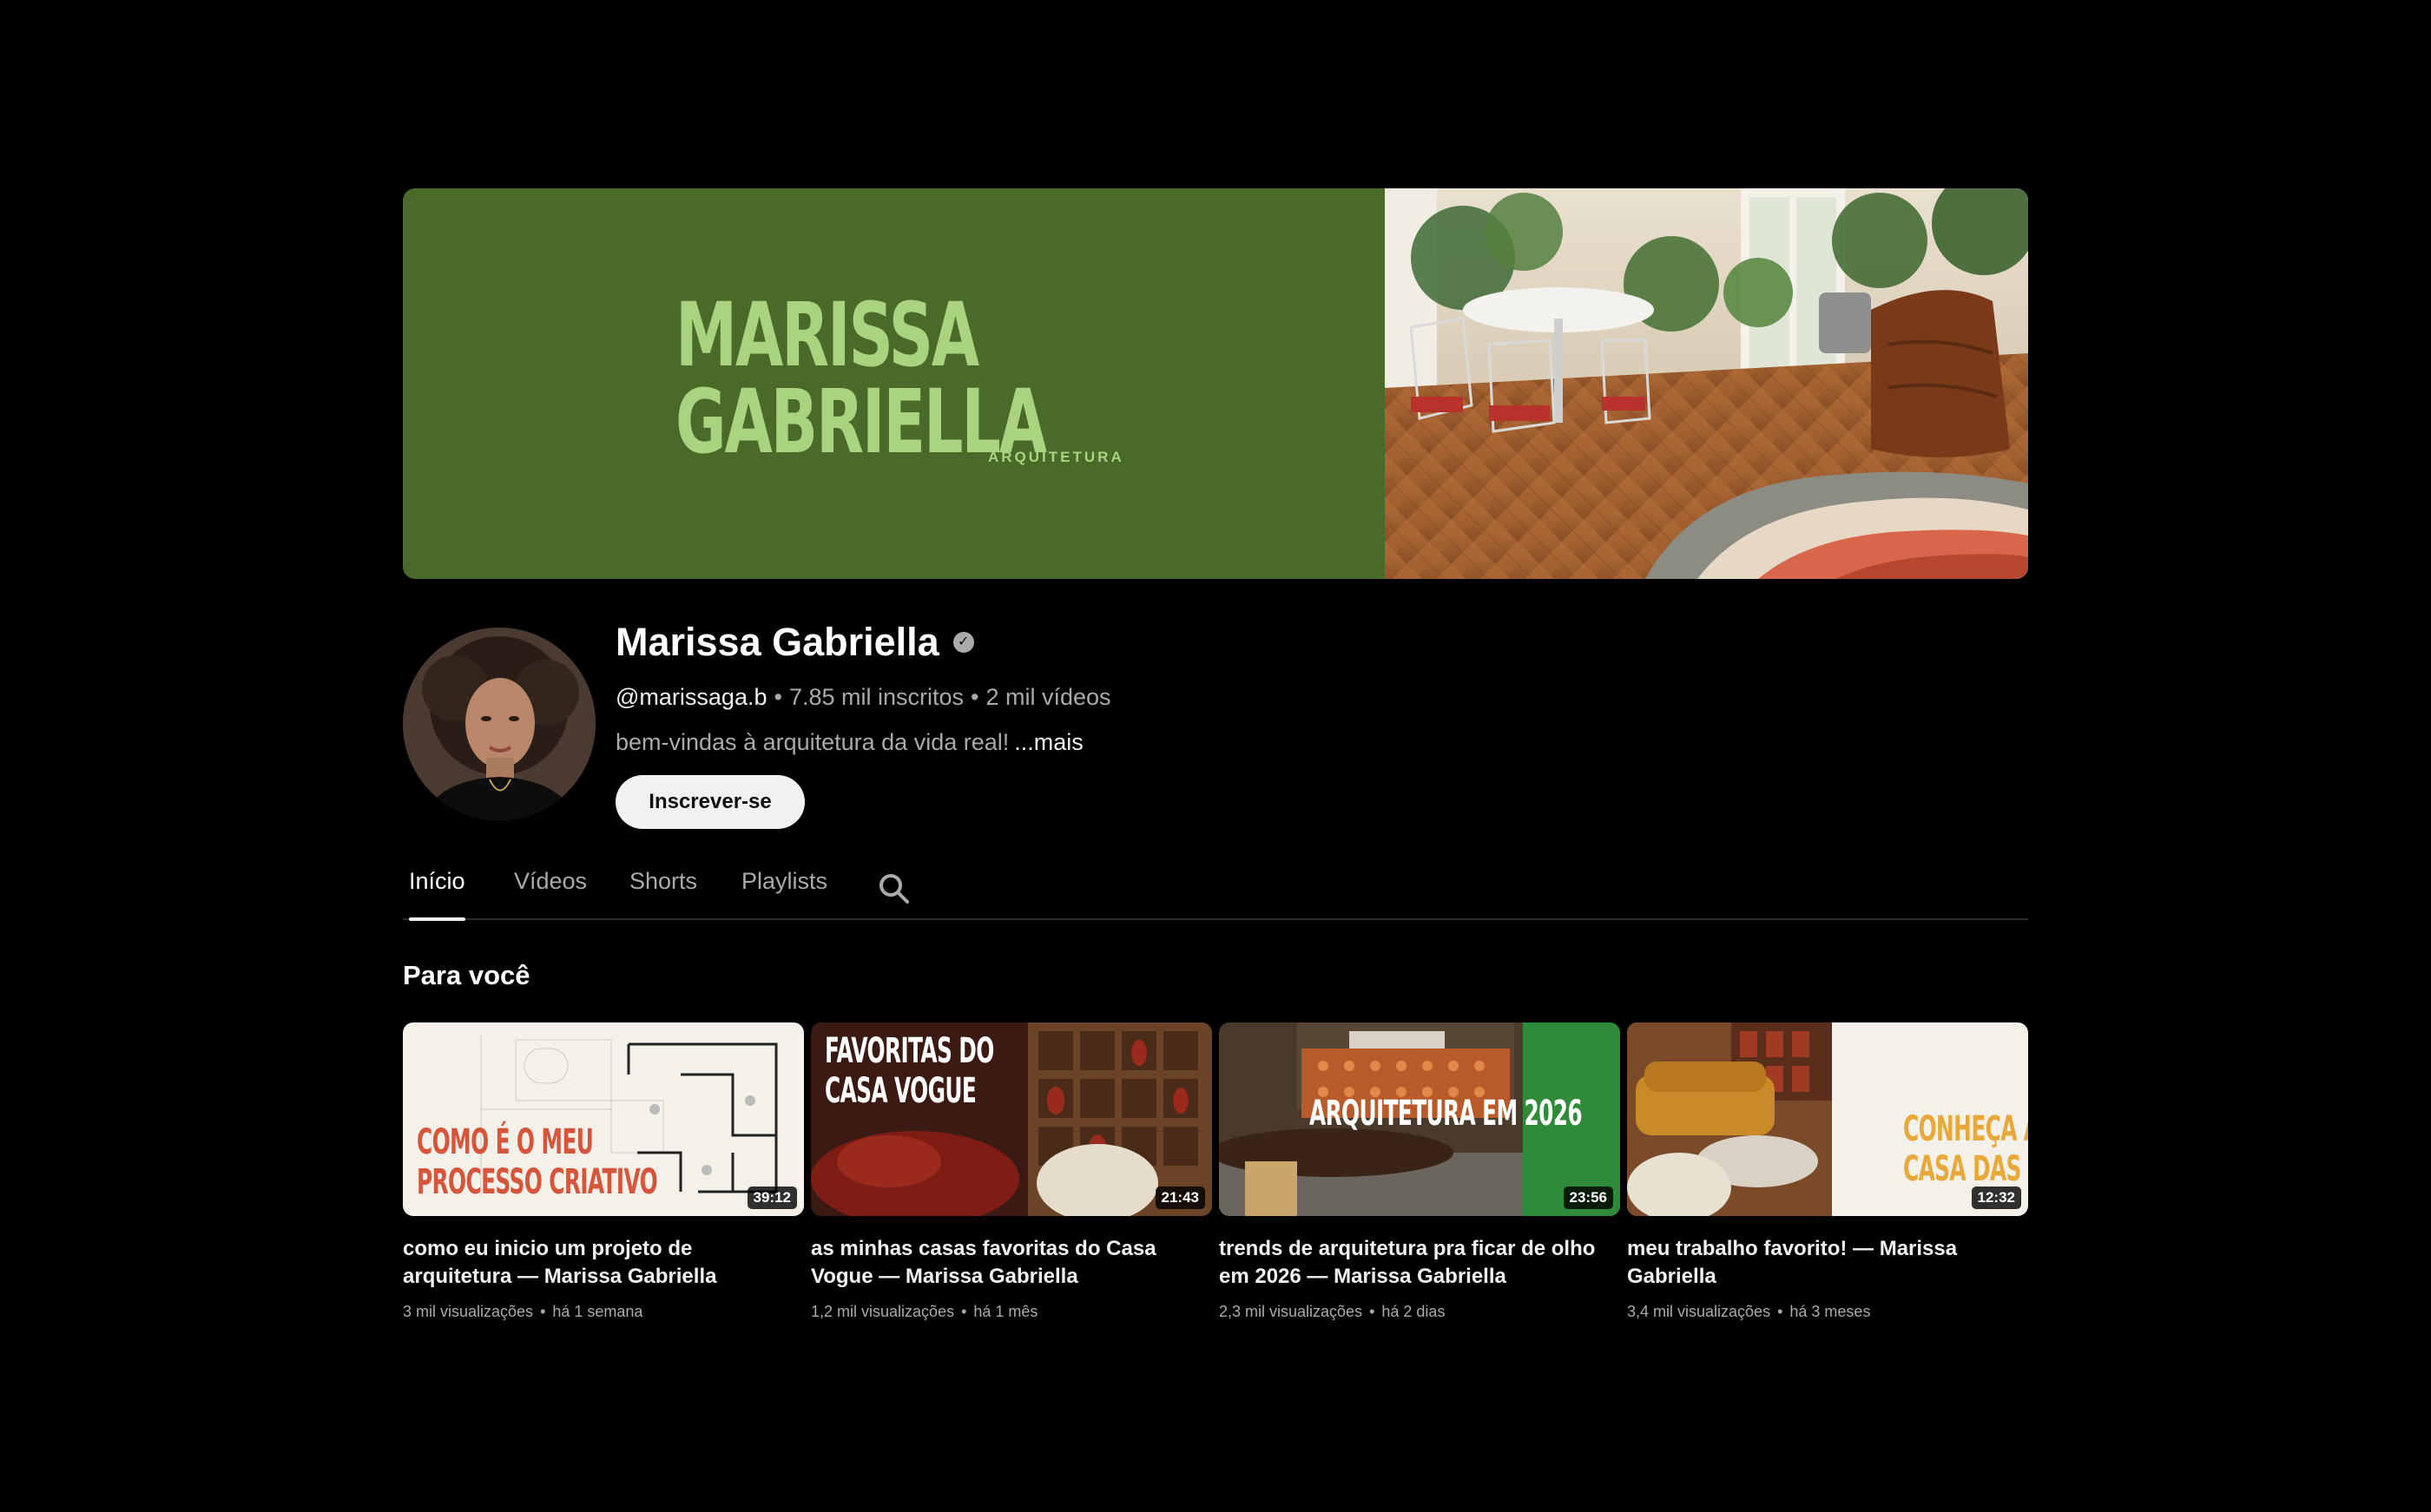  Describe the element at coordinates (1049, 742) in the screenshot. I see `description-more-link: ...mais` at that location.